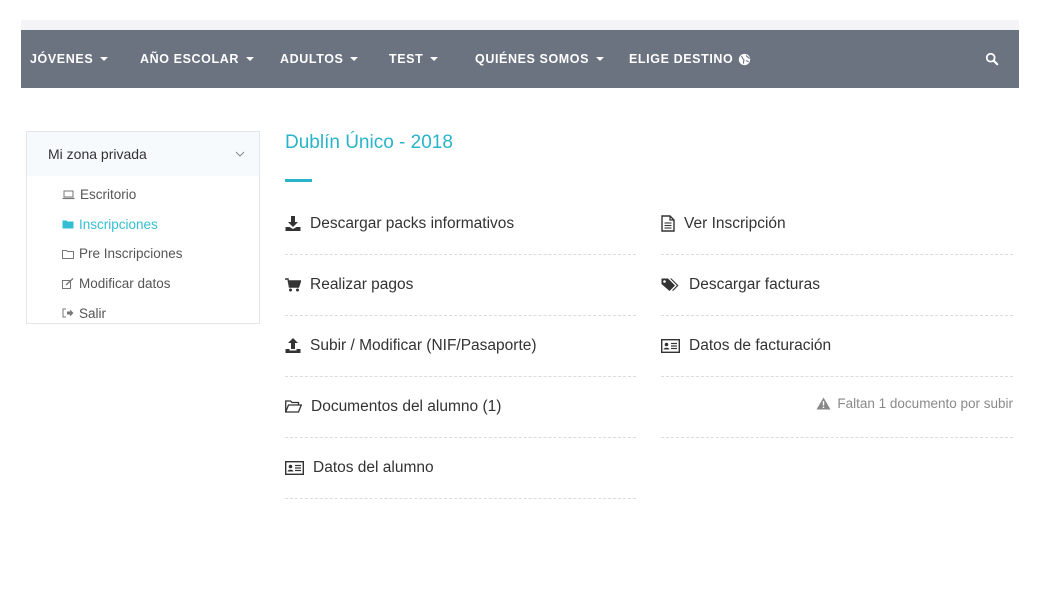  I want to click on upload-id-link: Subir / Modificar (NIF/Pasaporte), so click(460, 346).